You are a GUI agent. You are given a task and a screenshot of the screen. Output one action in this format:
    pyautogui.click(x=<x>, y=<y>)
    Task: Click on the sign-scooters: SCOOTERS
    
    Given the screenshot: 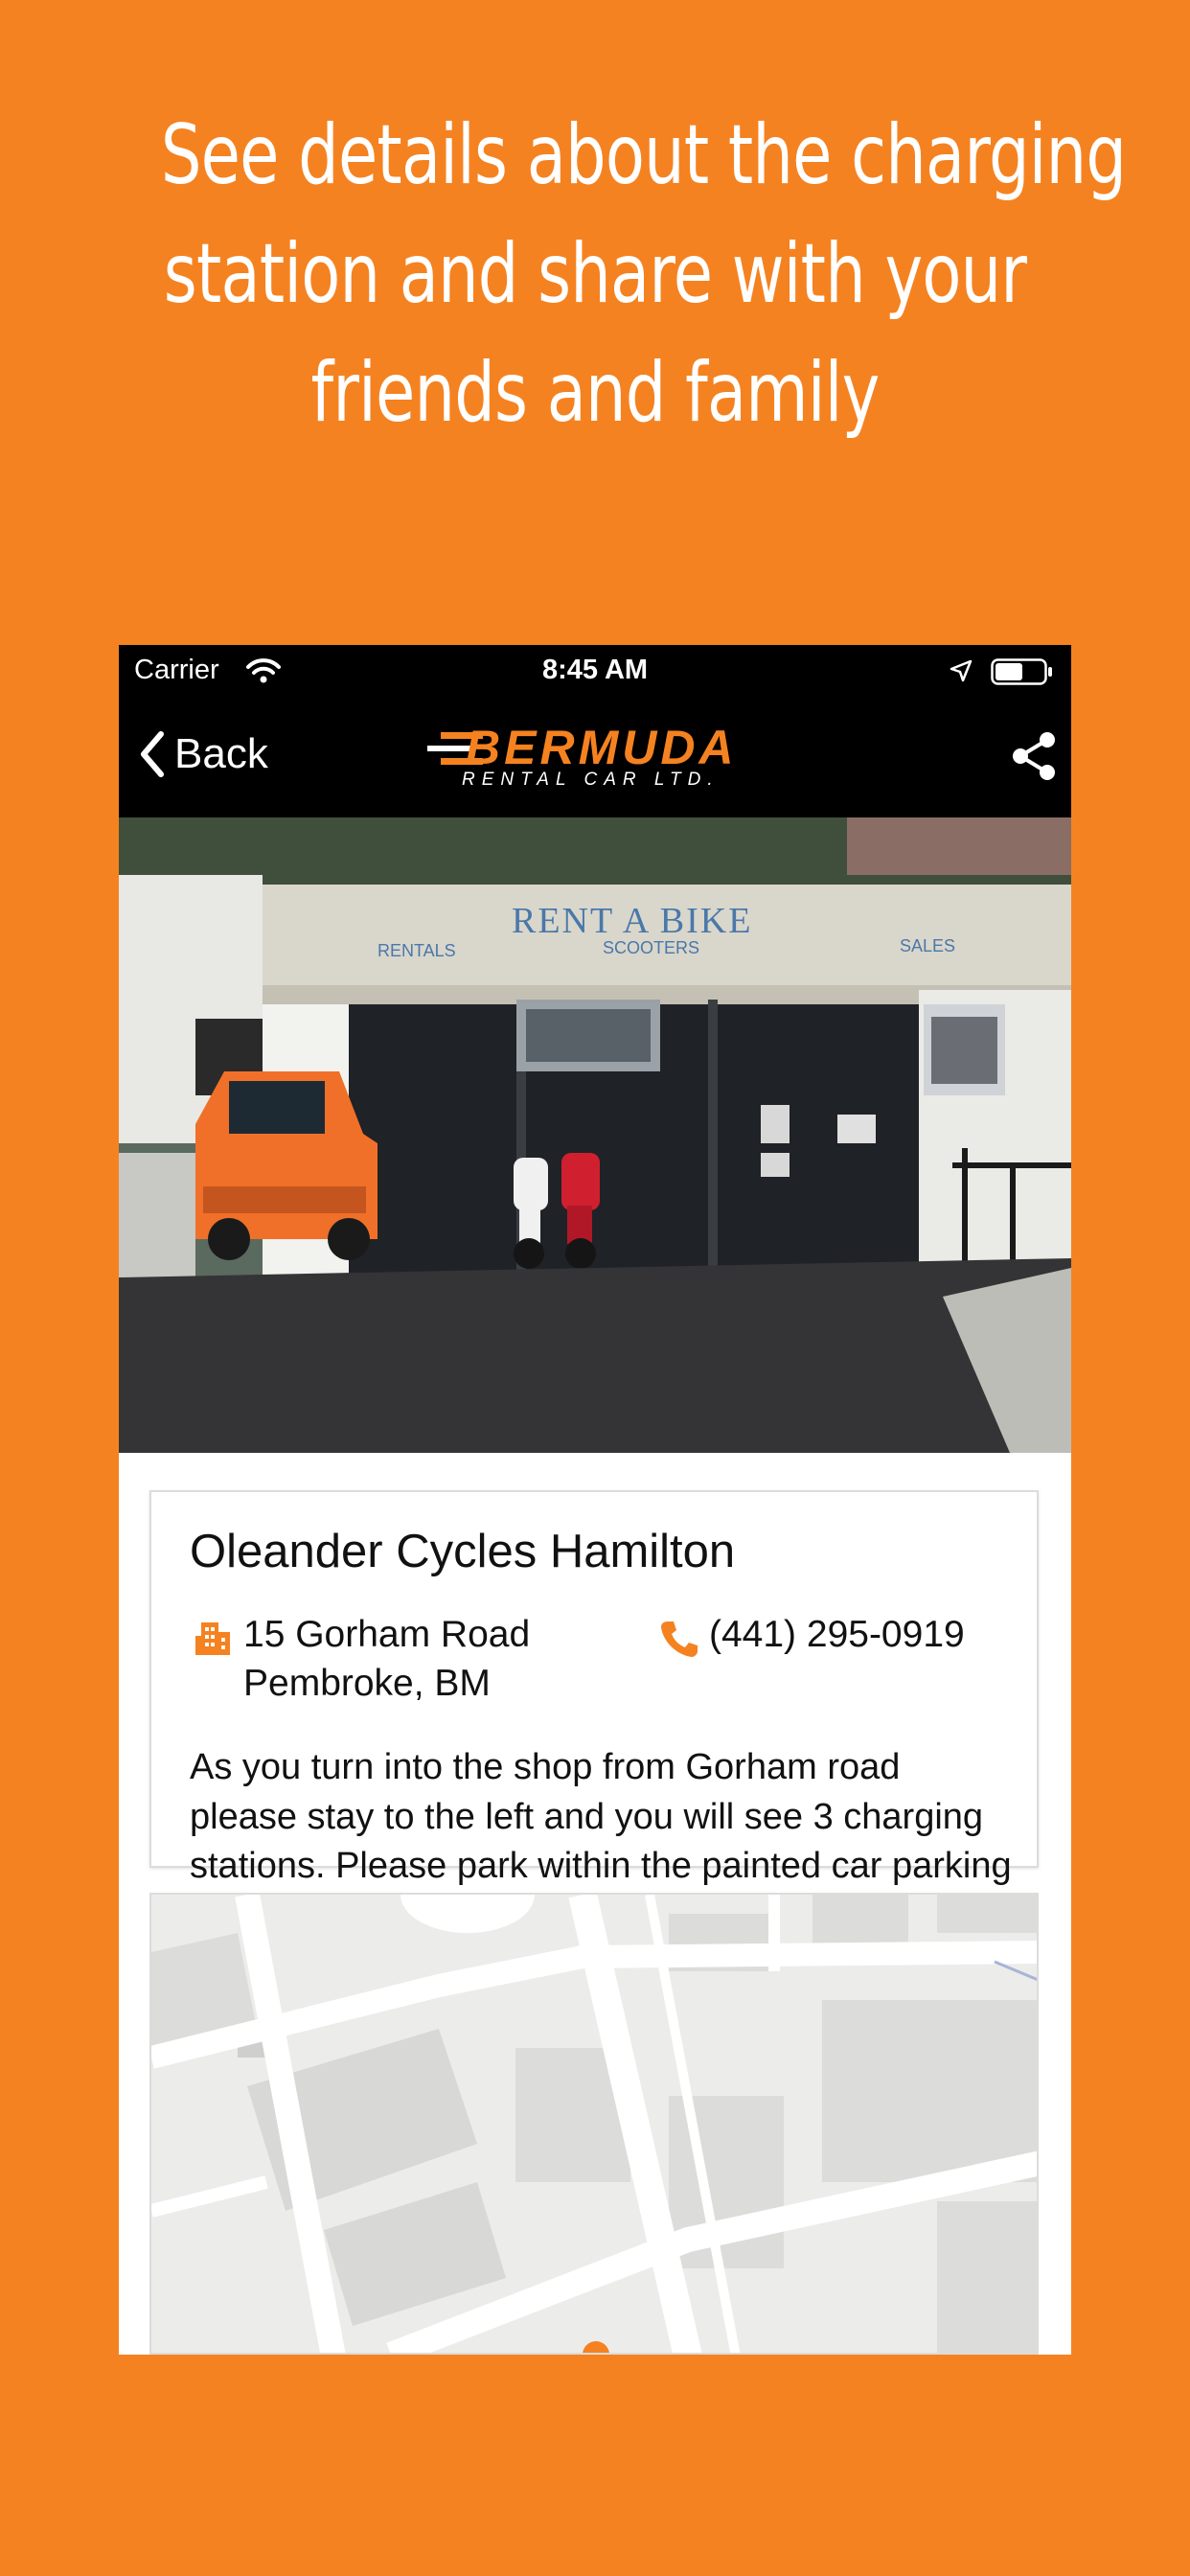 What is the action you would take?
    pyautogui.click(x=651, y=947)
    